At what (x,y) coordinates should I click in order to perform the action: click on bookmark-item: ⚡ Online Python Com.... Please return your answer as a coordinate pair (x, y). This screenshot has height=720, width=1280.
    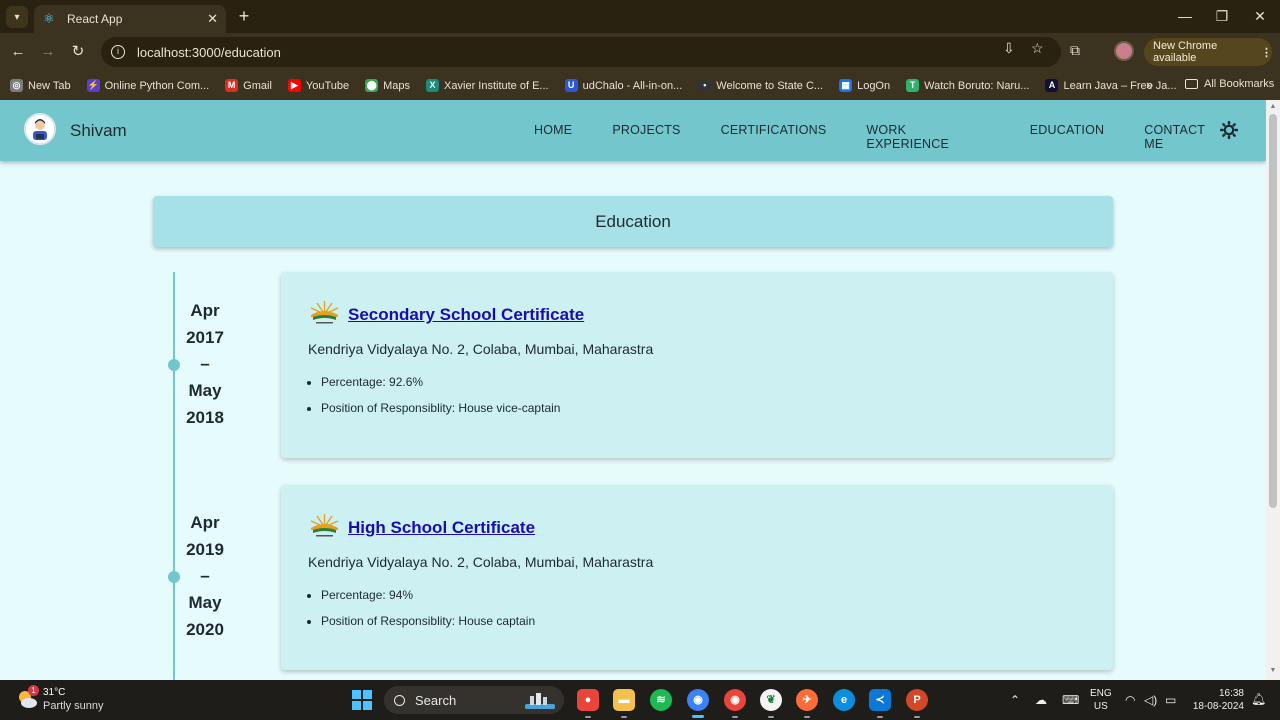
    Looking at the image, I should click on (148, 85).